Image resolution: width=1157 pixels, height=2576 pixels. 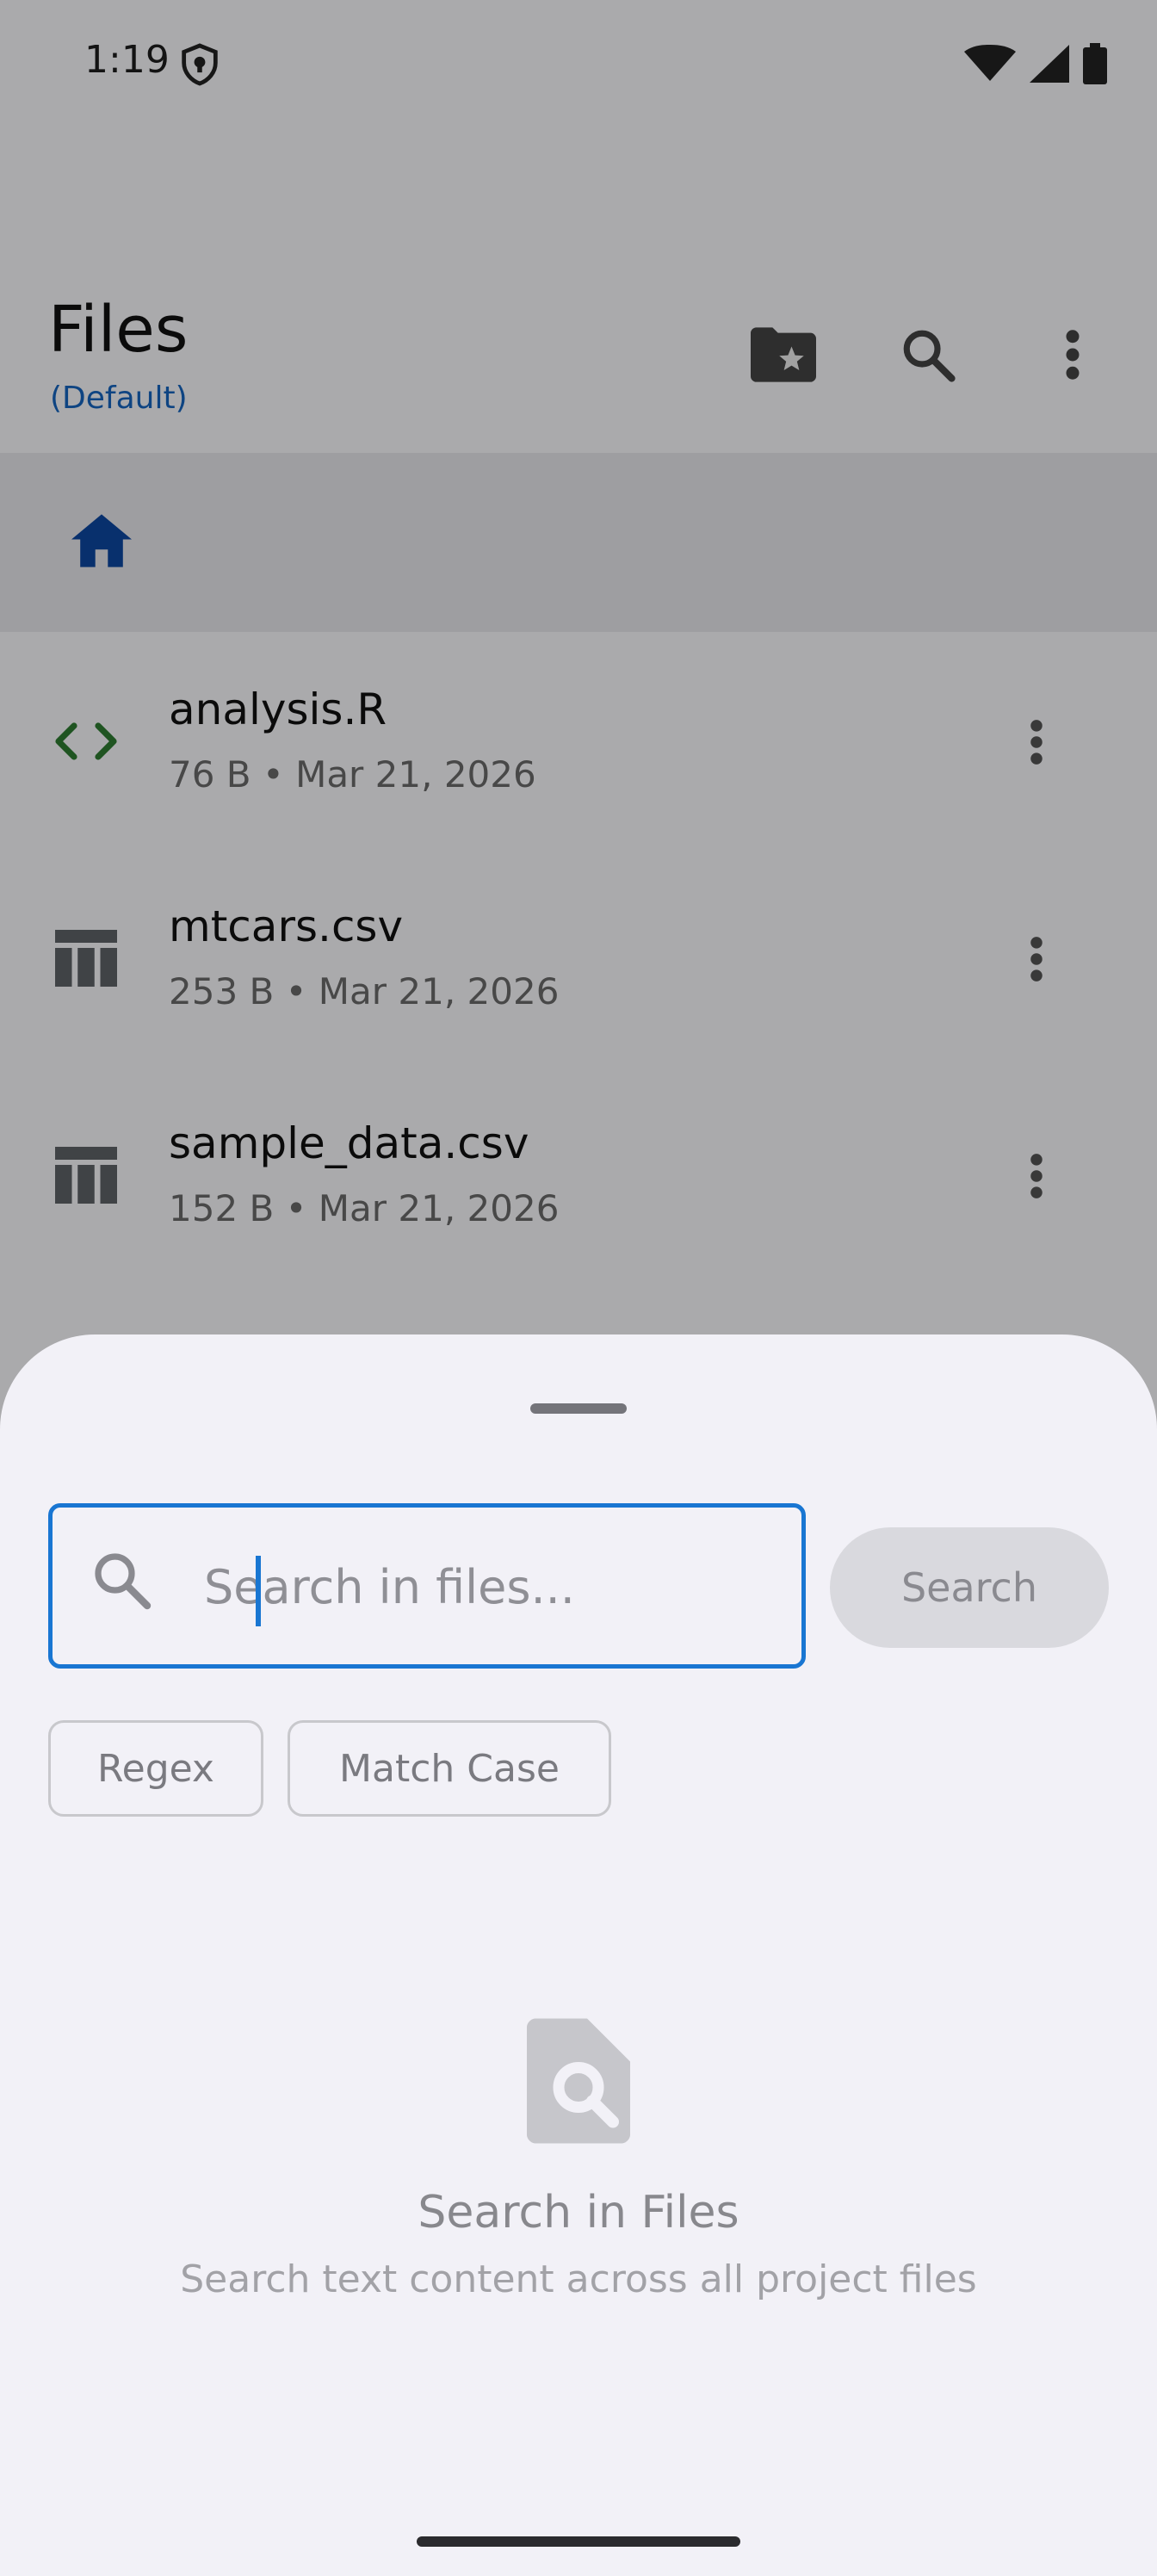 I want to click on search-icon, so click(x=121, y=1582).